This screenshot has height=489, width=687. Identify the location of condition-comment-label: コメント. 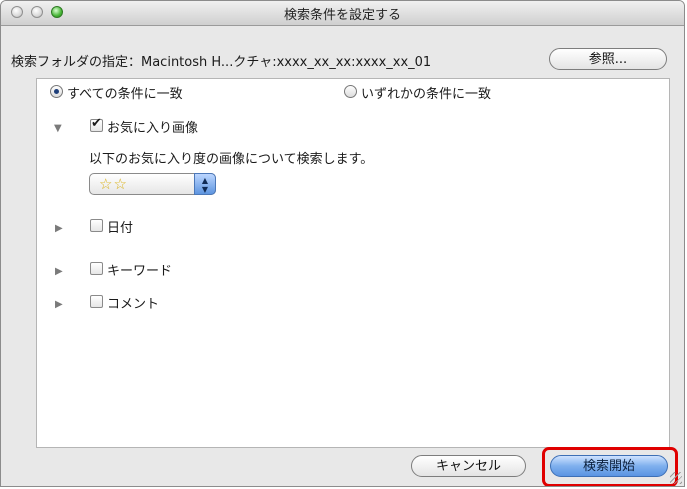
(133, 302).